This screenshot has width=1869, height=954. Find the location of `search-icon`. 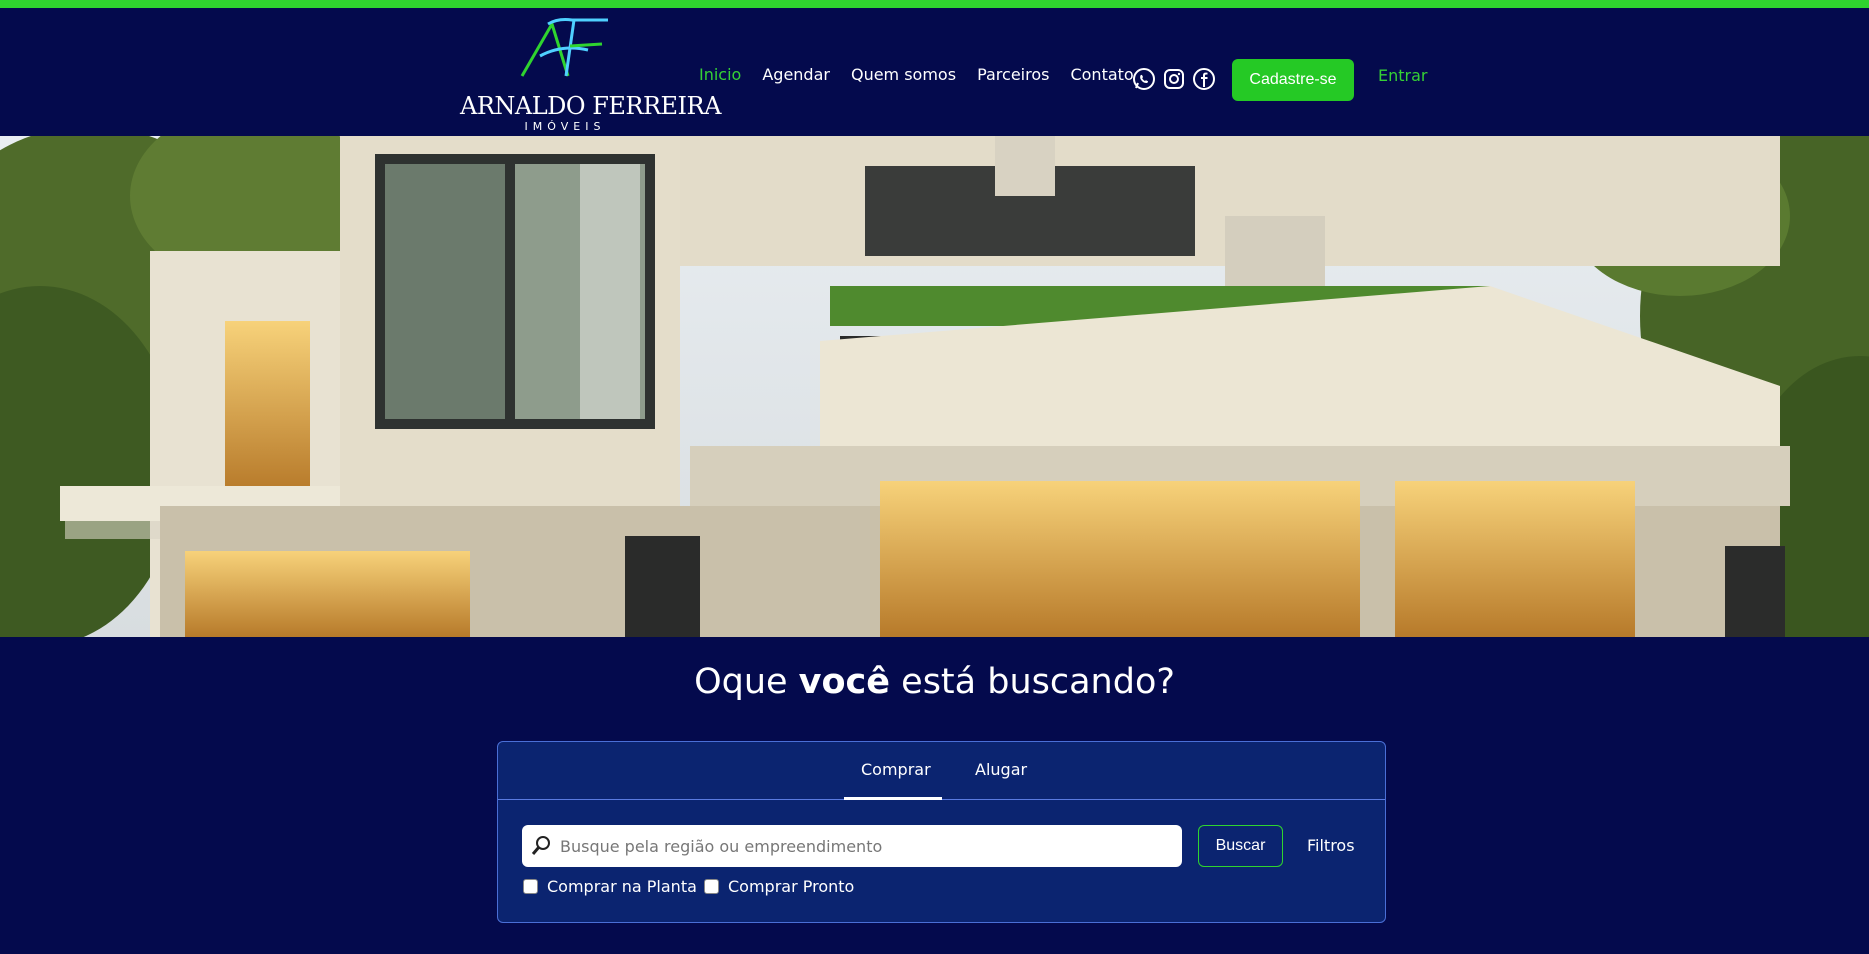

search-icon is located at coordinates (540, 845).